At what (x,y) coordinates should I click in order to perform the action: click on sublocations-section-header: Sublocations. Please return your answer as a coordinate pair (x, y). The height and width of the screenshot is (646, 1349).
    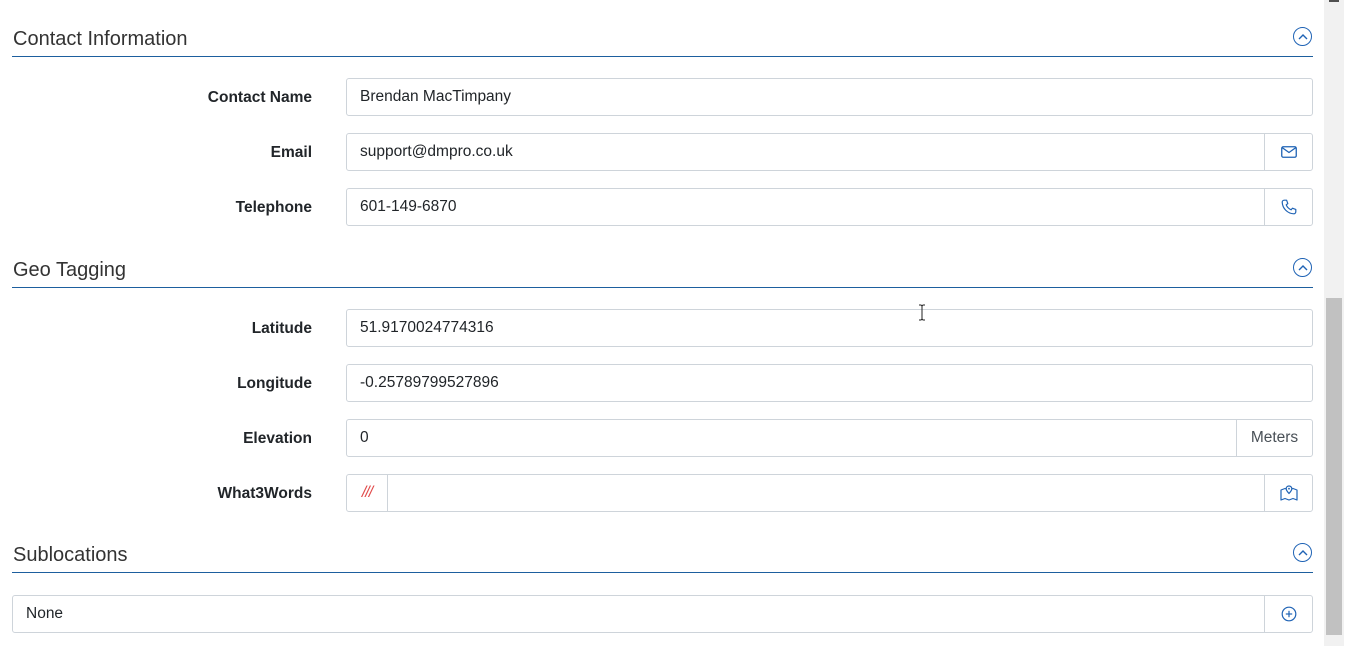
    Looking at the image, I should click on (662, 555).